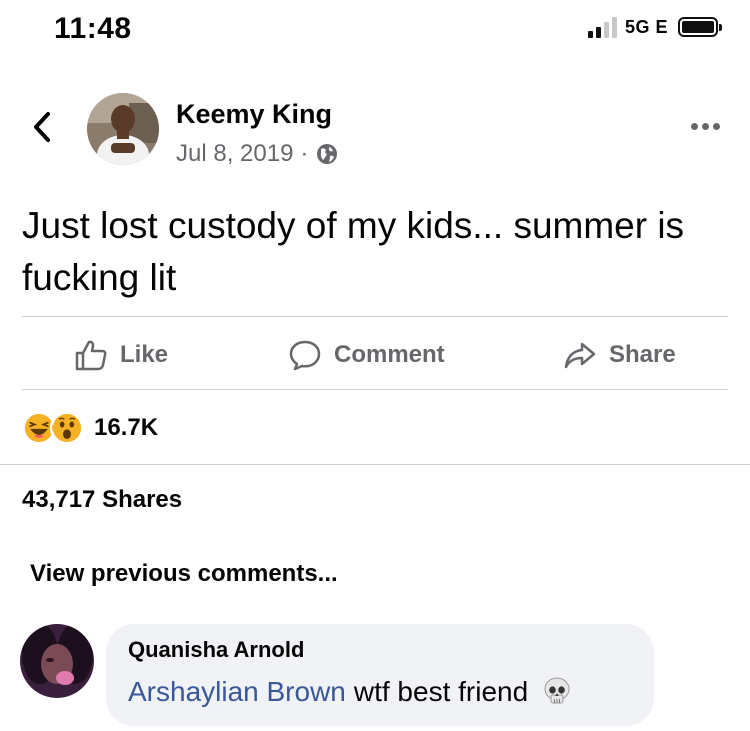  I want to click on comment-button: Comment, so click(366, 355).